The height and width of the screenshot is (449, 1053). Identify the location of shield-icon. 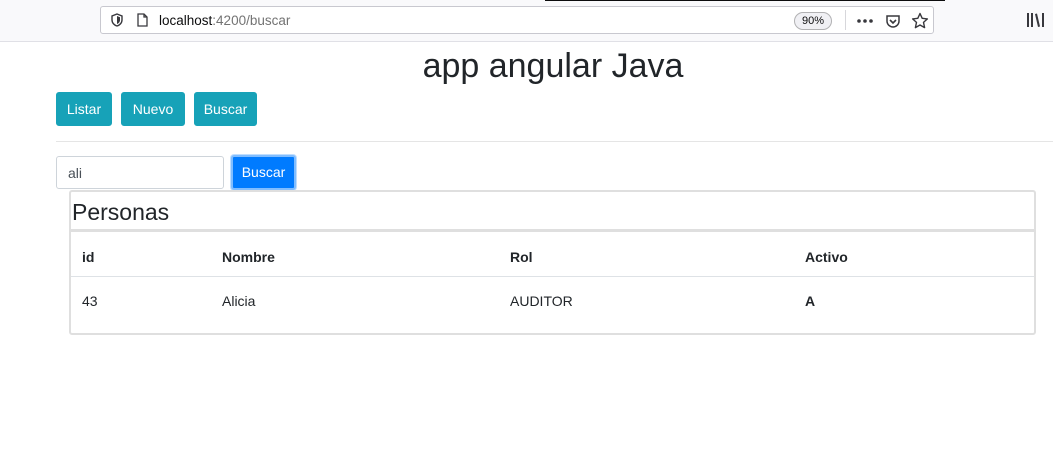
(117, 20).